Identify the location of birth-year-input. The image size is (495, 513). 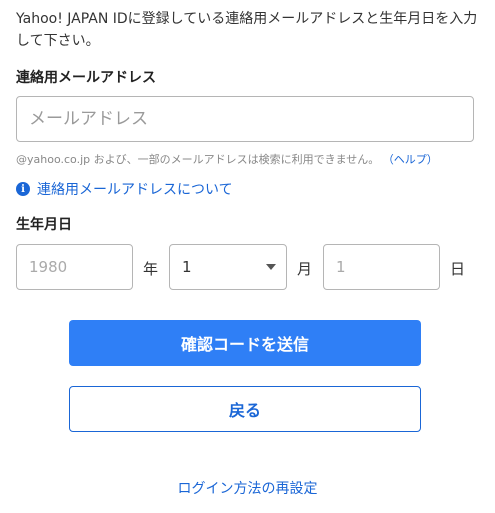
(74, 267).